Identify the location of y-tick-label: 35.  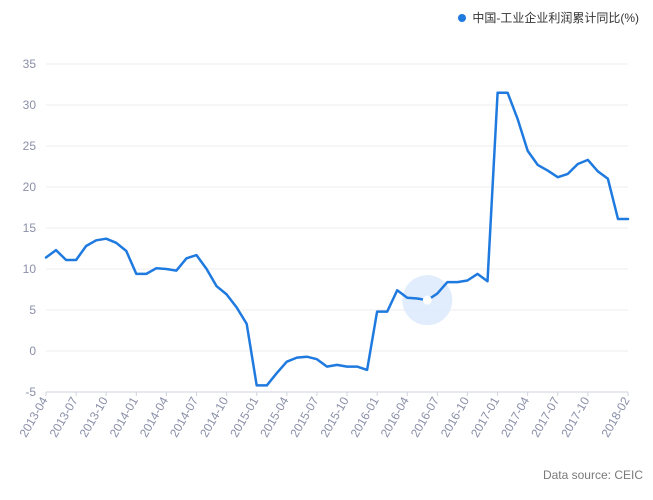
(30, 64).